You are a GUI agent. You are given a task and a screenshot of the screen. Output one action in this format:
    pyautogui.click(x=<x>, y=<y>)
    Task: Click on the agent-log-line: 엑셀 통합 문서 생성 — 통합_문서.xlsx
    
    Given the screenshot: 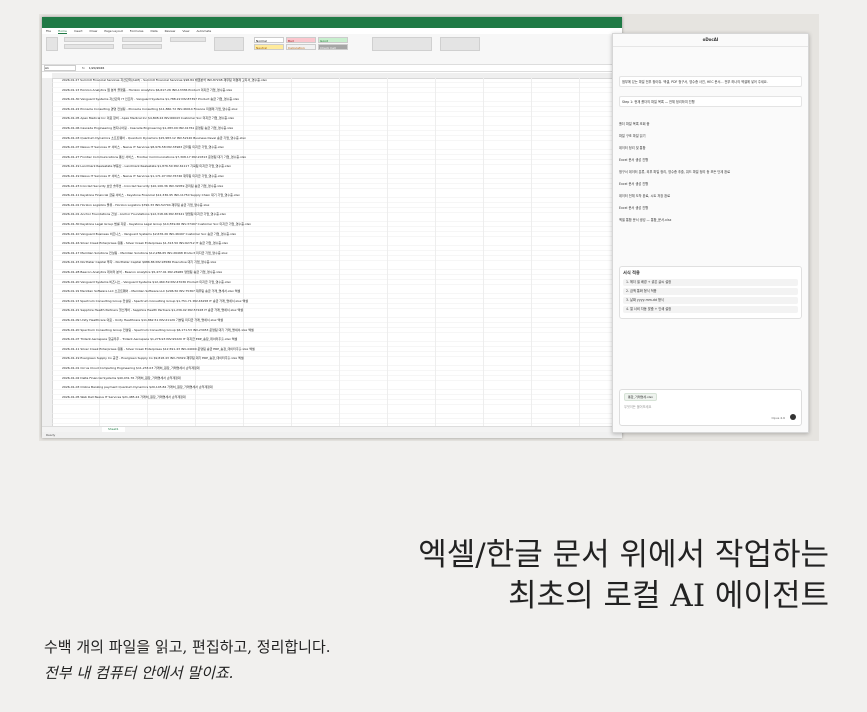 What is the action you would take?
    pyautogui.click(x=645, y=220)
    